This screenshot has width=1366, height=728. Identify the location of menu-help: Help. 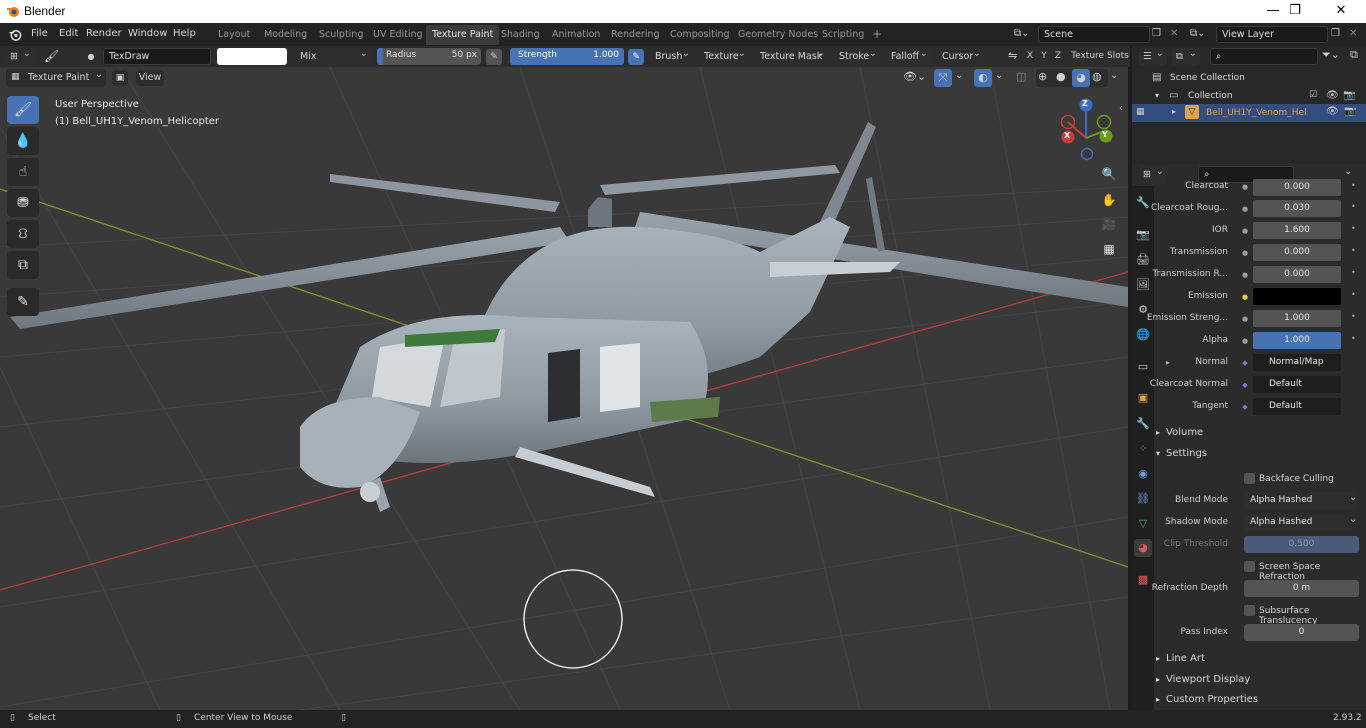
(184, 33).